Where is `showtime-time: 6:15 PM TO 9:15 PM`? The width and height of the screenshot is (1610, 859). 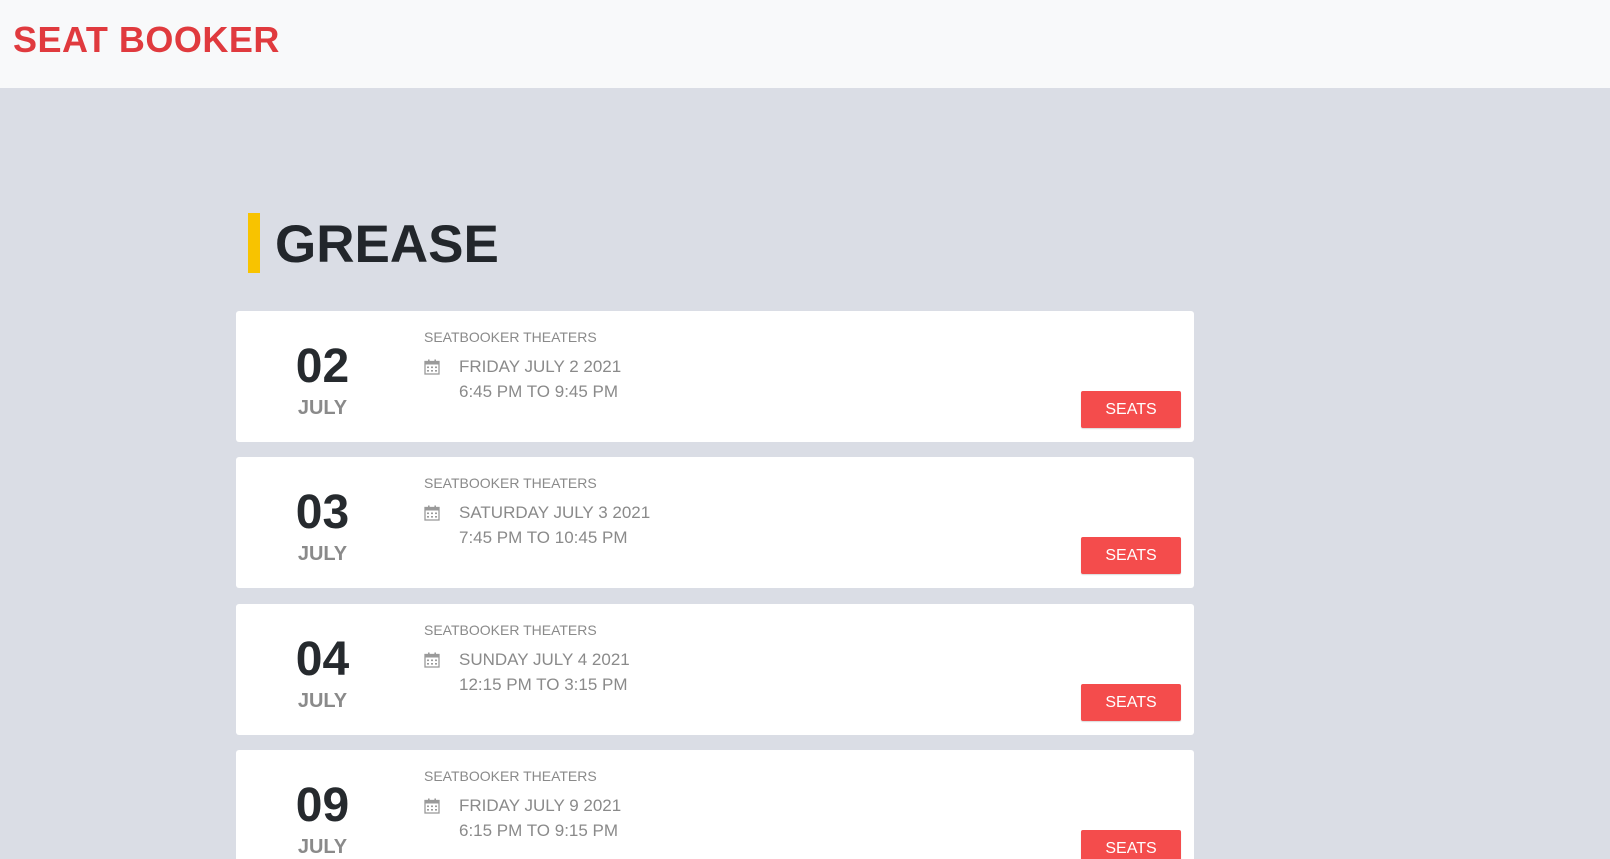 showtime-time: 6:15 PM TO 9:15 PM is located at coordinates (539, 830).